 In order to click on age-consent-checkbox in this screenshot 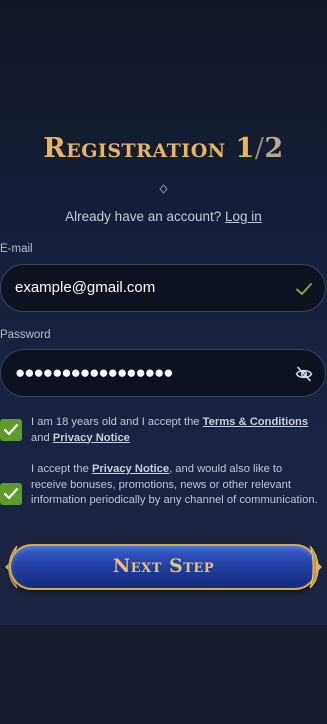, I will do `click(11, 430)`.